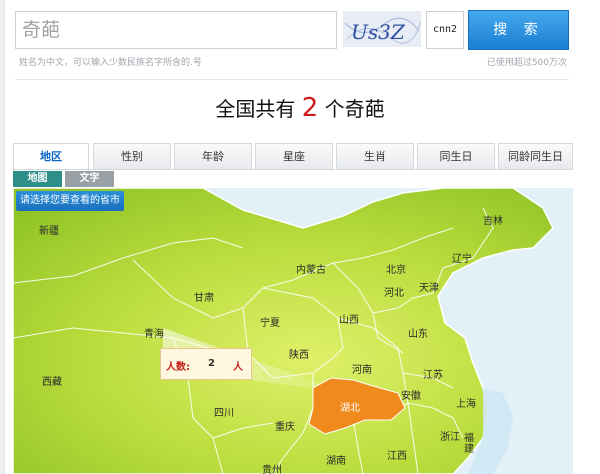 The width and height of the screenshot is (600, 474). I want to click on province-label-beijing: 北京, so click(396, 268).